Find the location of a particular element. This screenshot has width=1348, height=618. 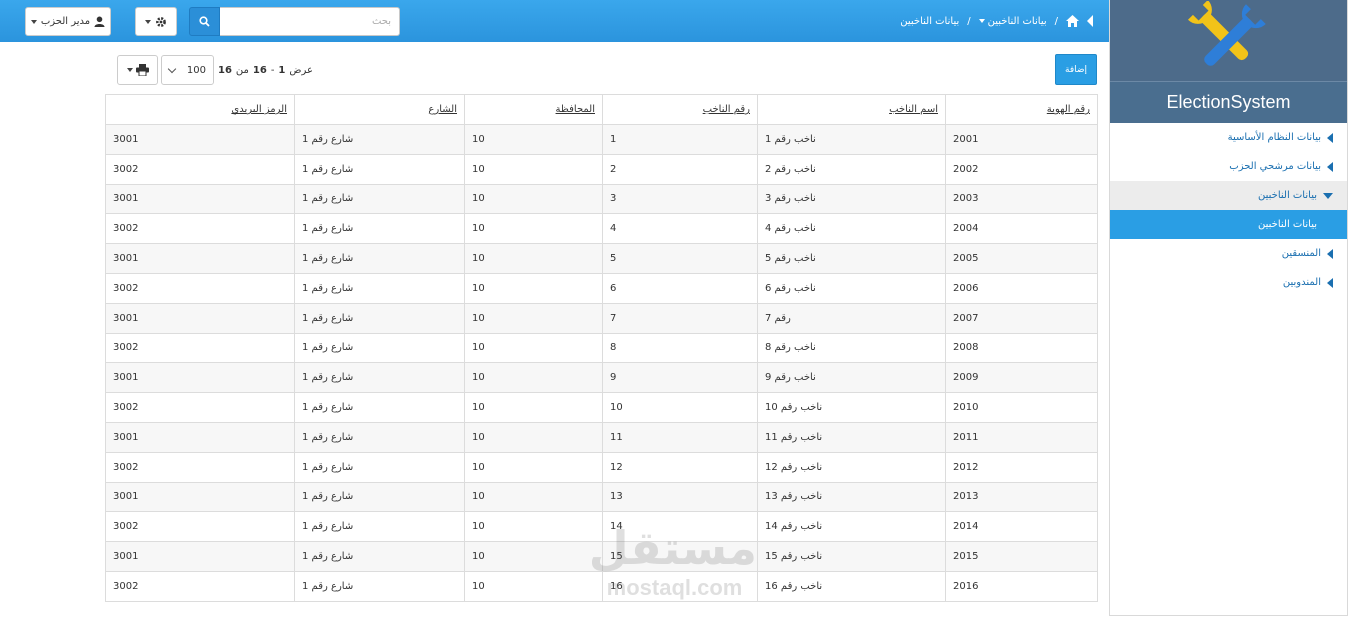

print-icon is located at coordinates (142, 70).